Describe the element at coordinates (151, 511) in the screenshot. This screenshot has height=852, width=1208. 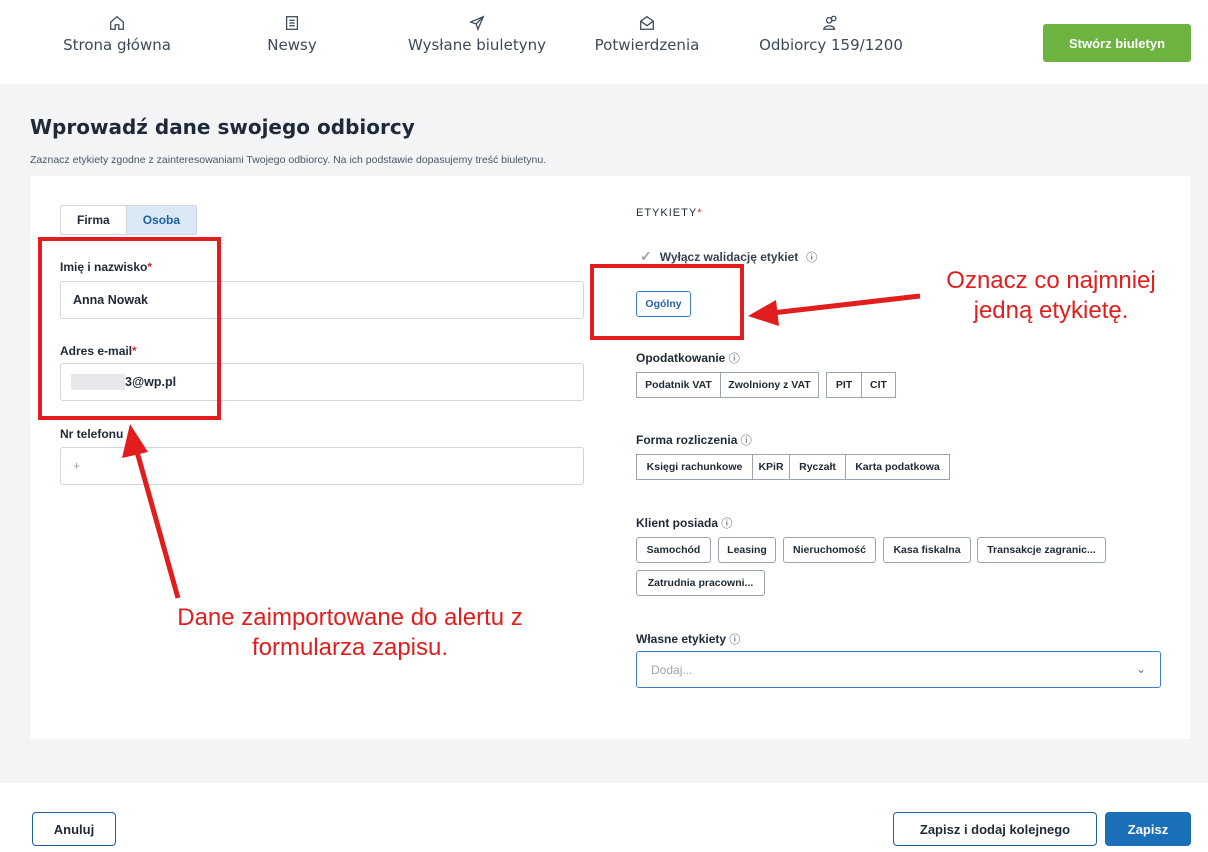
I see `arrow-to-fields` at that location.